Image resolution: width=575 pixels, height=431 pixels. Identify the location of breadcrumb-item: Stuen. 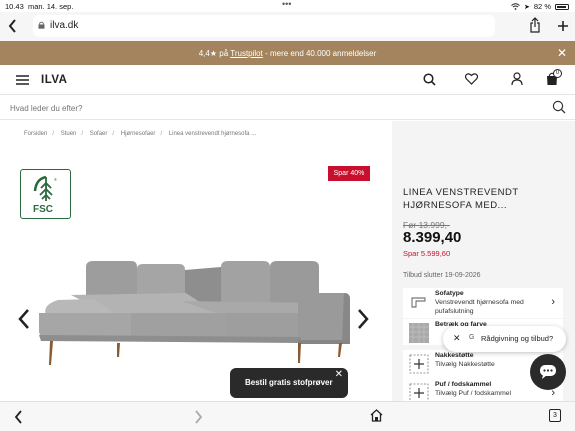
(69, 134).